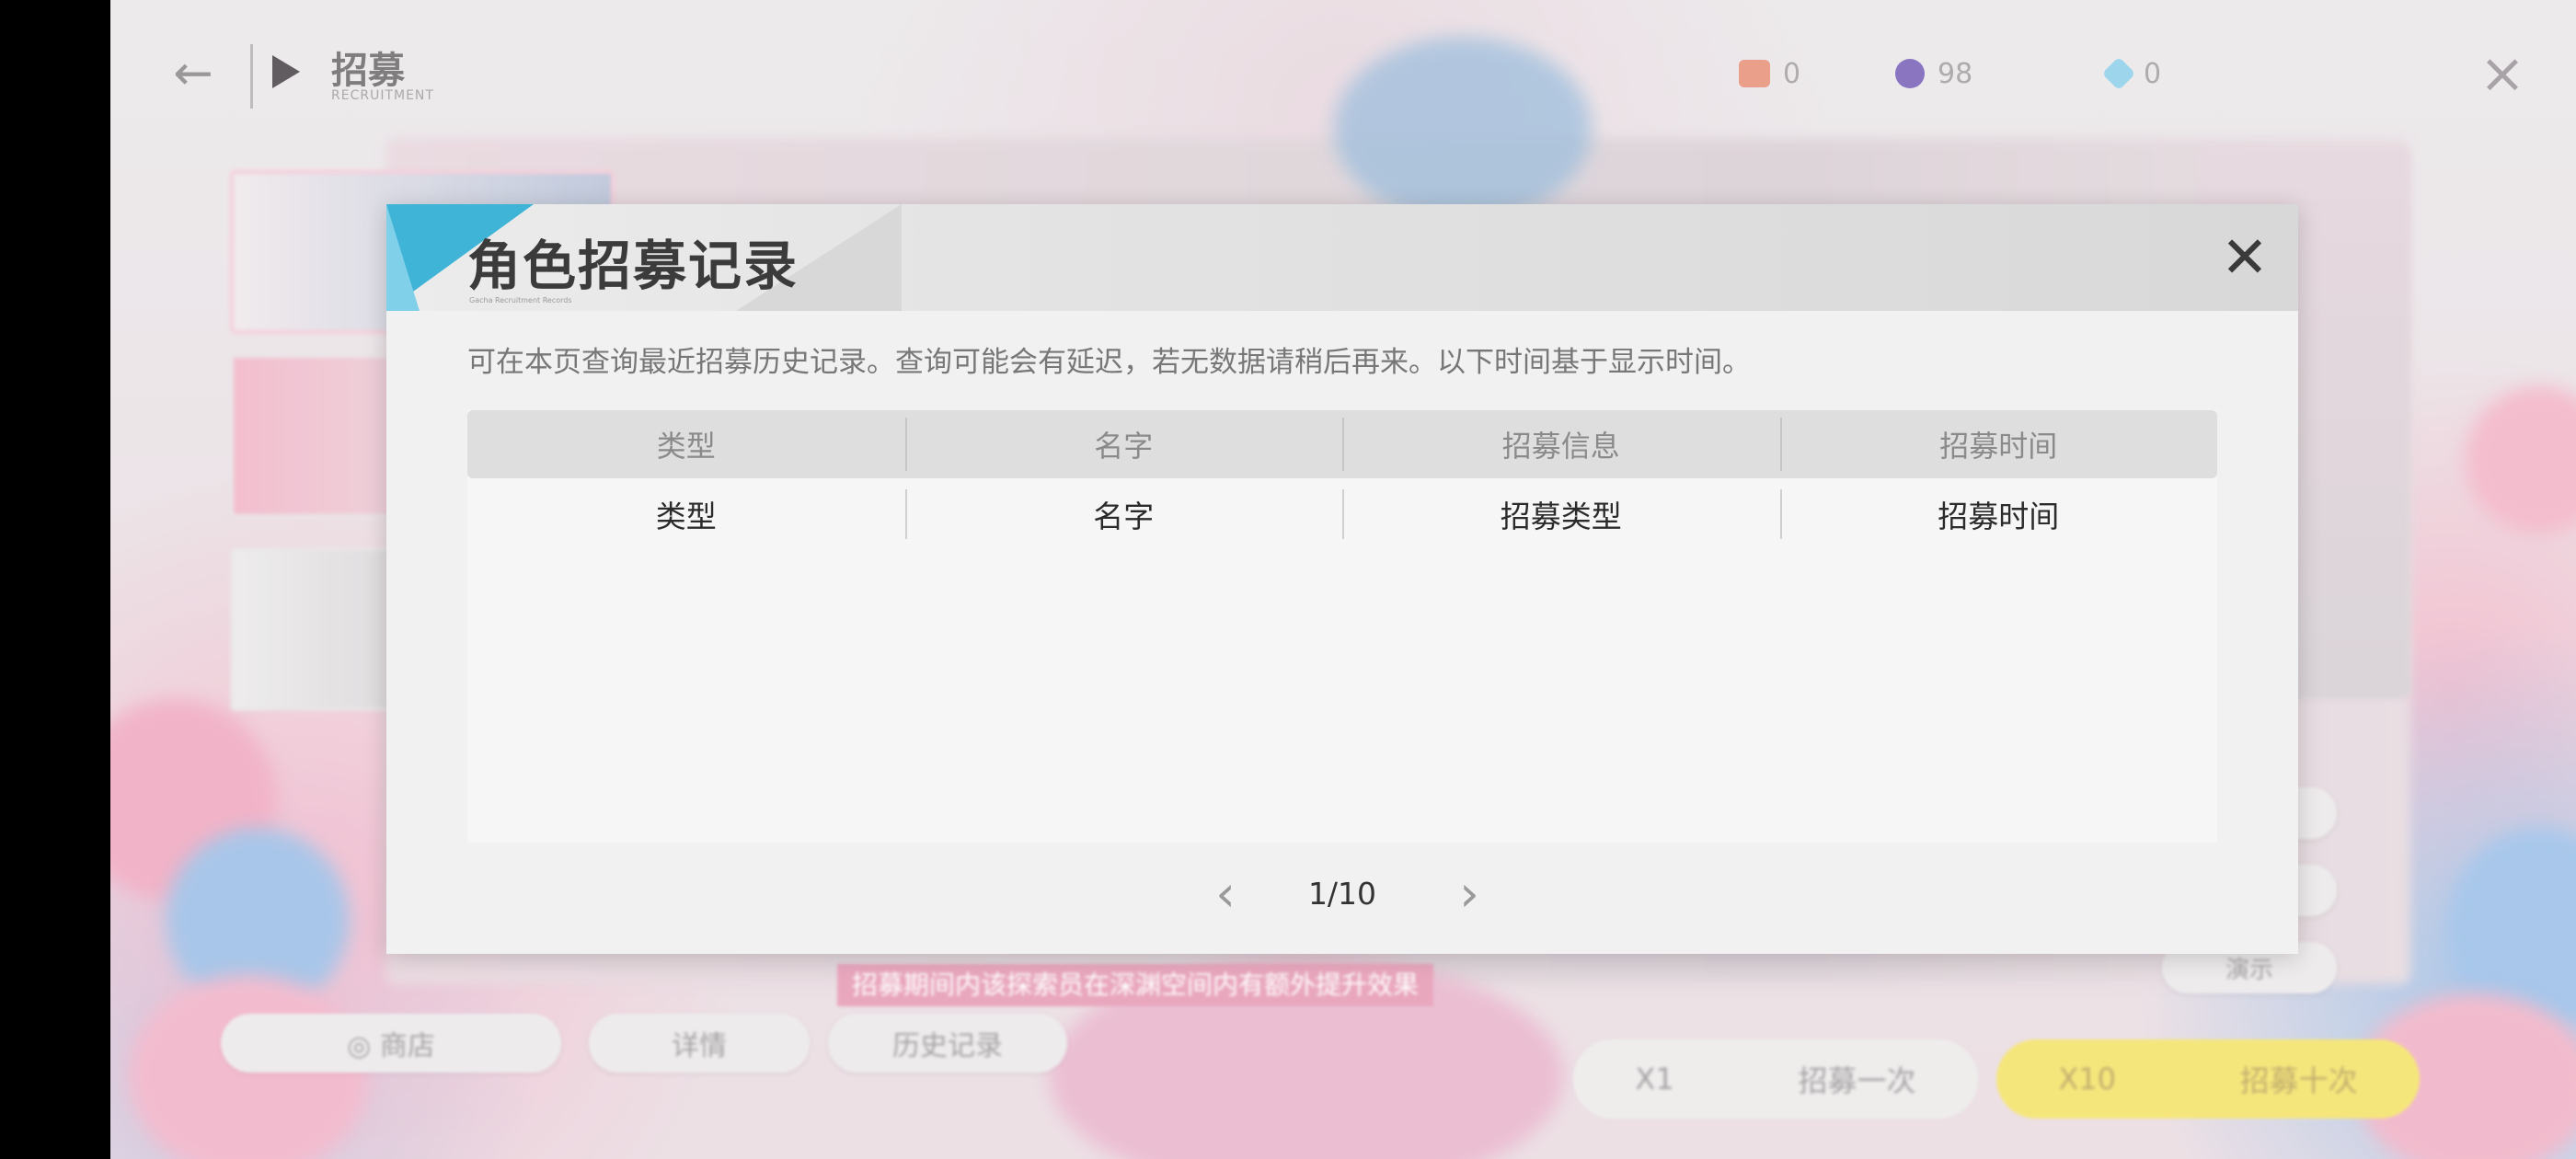  I want to click on cell-name: 名字, so click(1123, 514).